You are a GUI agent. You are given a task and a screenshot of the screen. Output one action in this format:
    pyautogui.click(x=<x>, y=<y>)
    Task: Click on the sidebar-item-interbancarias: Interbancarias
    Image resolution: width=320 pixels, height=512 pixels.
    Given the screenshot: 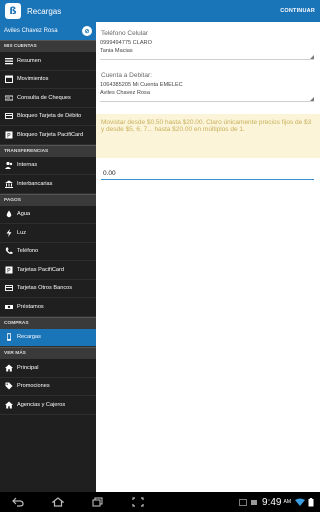 What is the action you would take?
    pyautogui.click(x=48, y=184)
    